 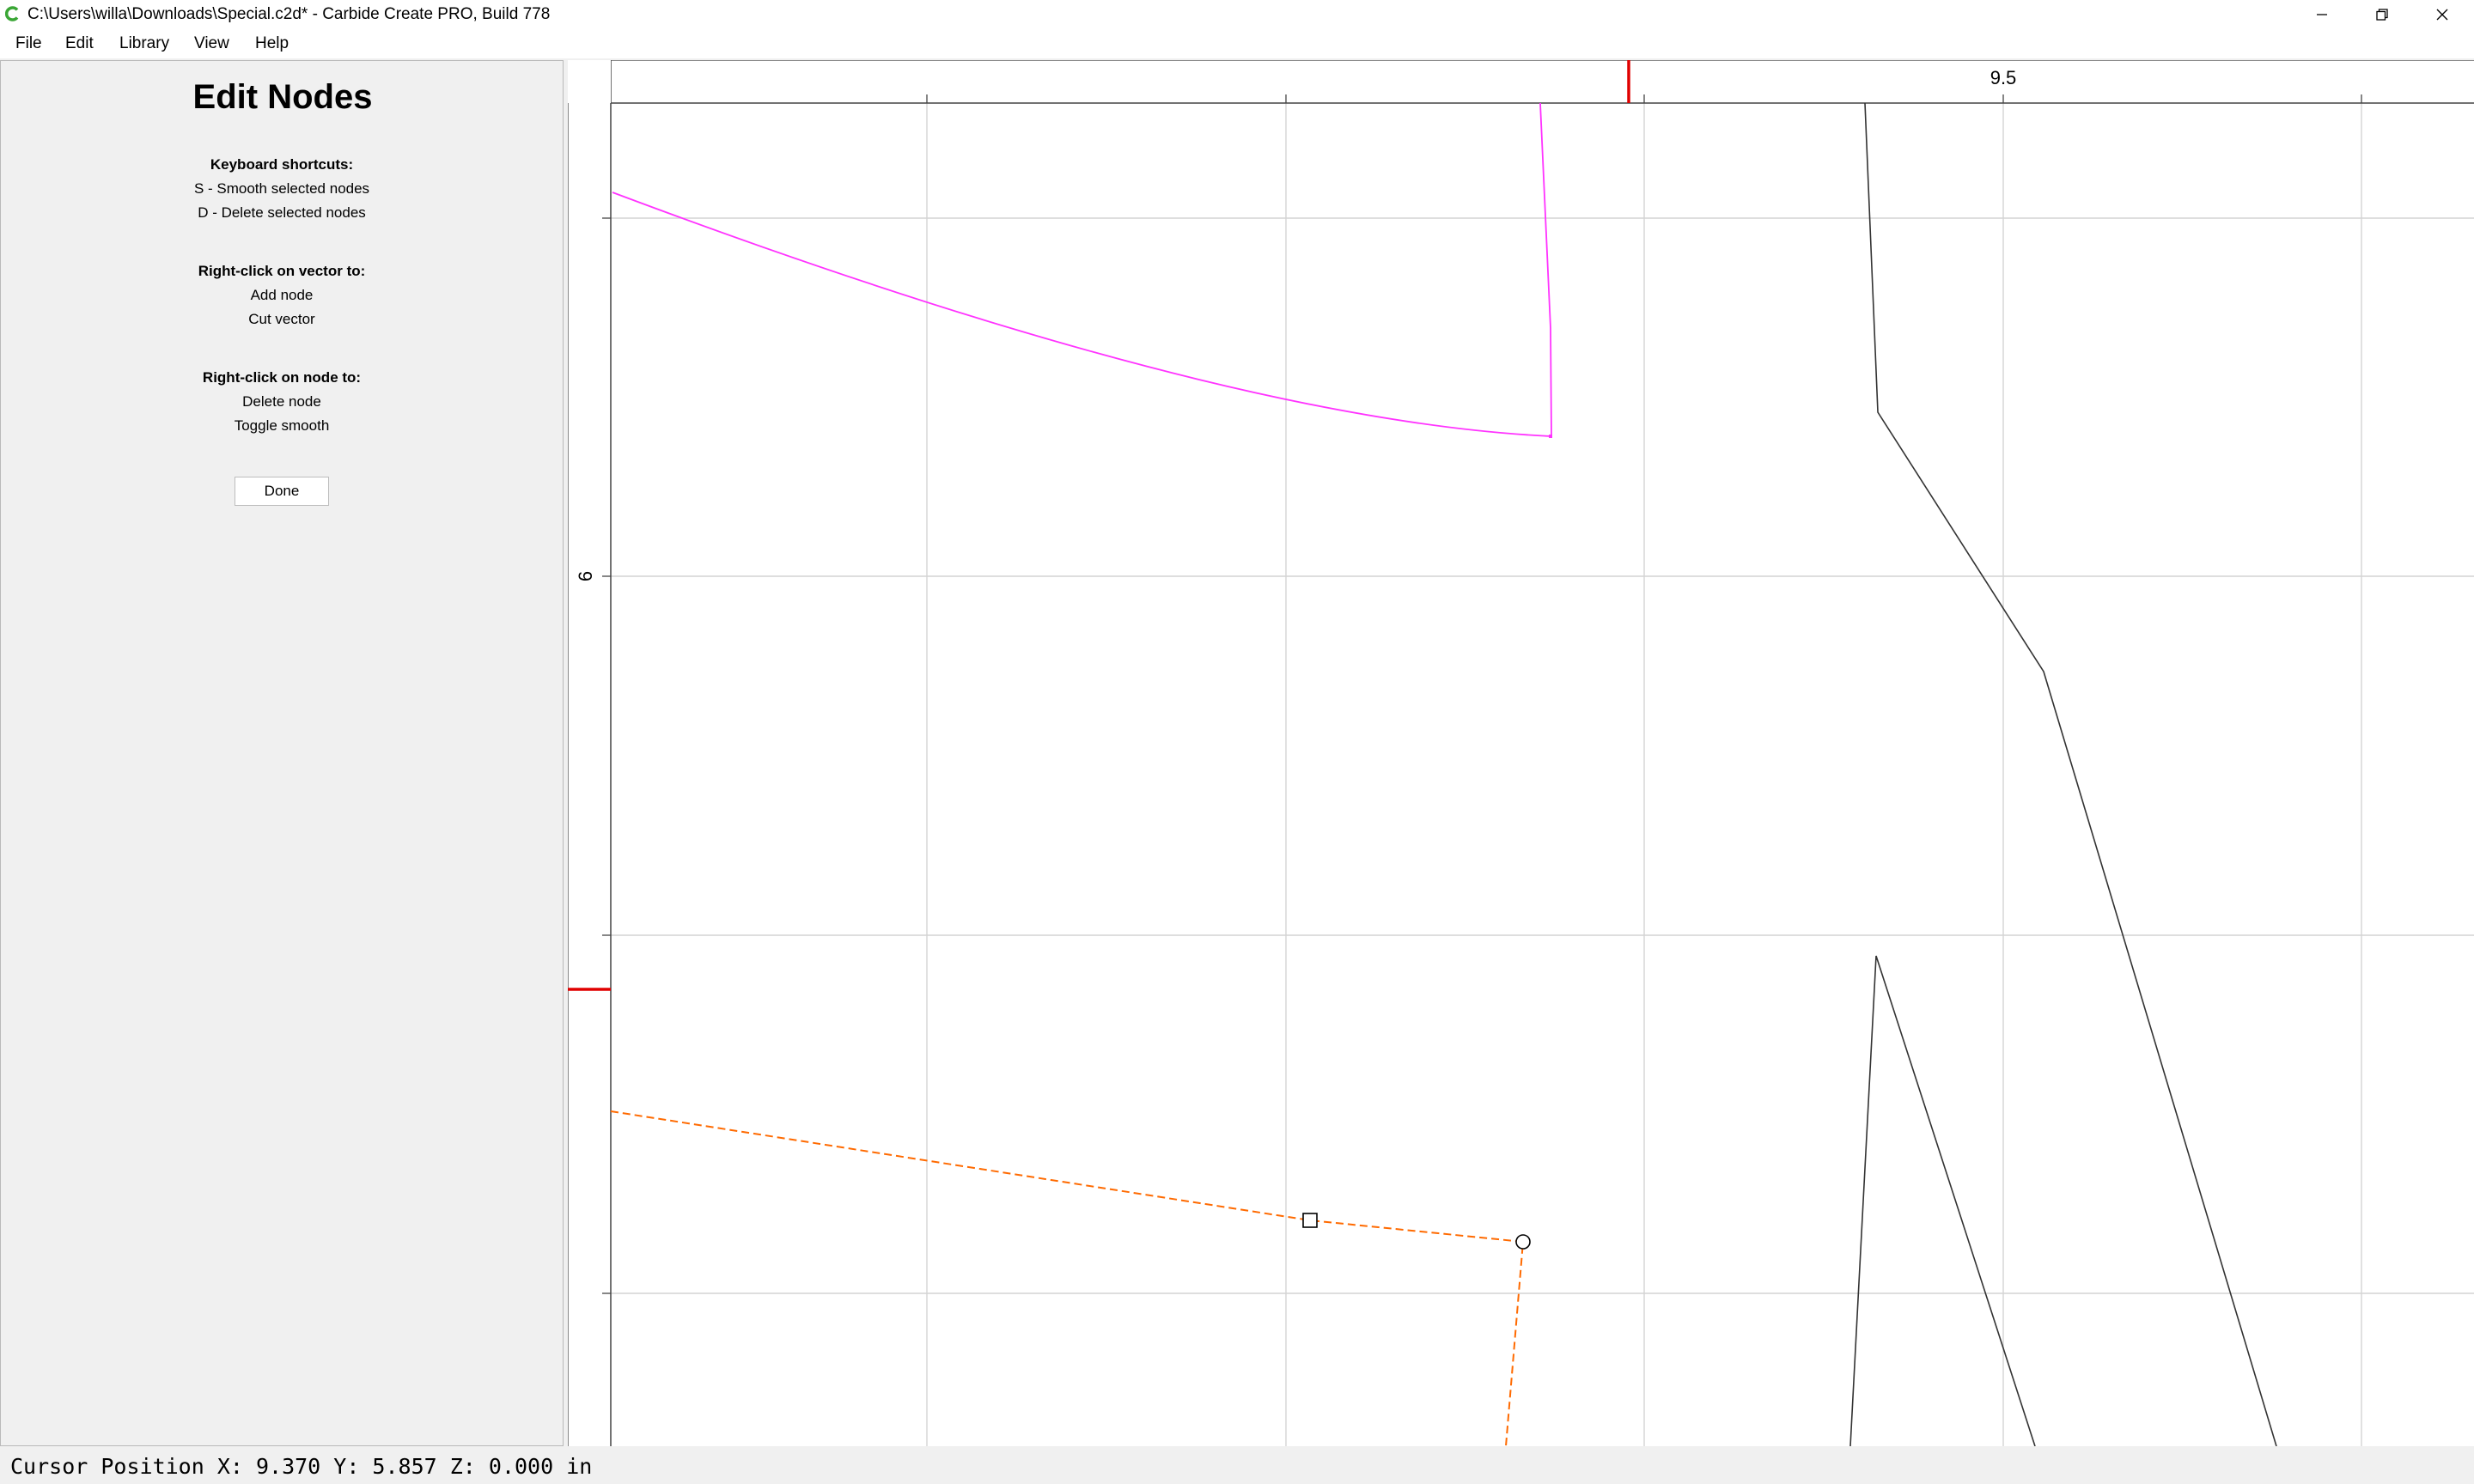 I want to click on menu-library: Library, so click(x=144, y=44).